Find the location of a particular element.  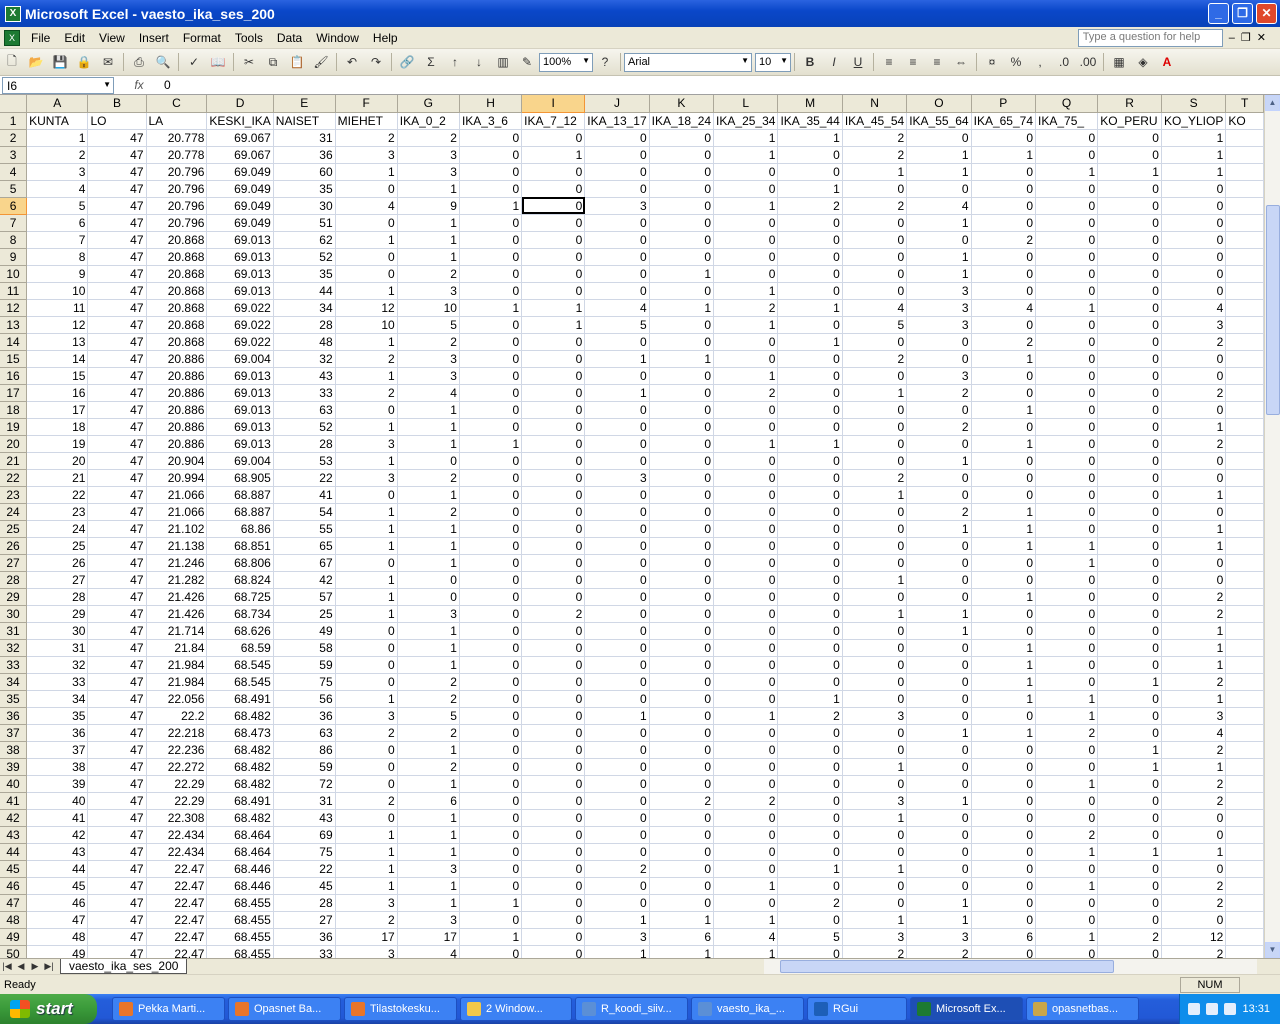

cell: 68.851 is located at coordinates (240, 546).